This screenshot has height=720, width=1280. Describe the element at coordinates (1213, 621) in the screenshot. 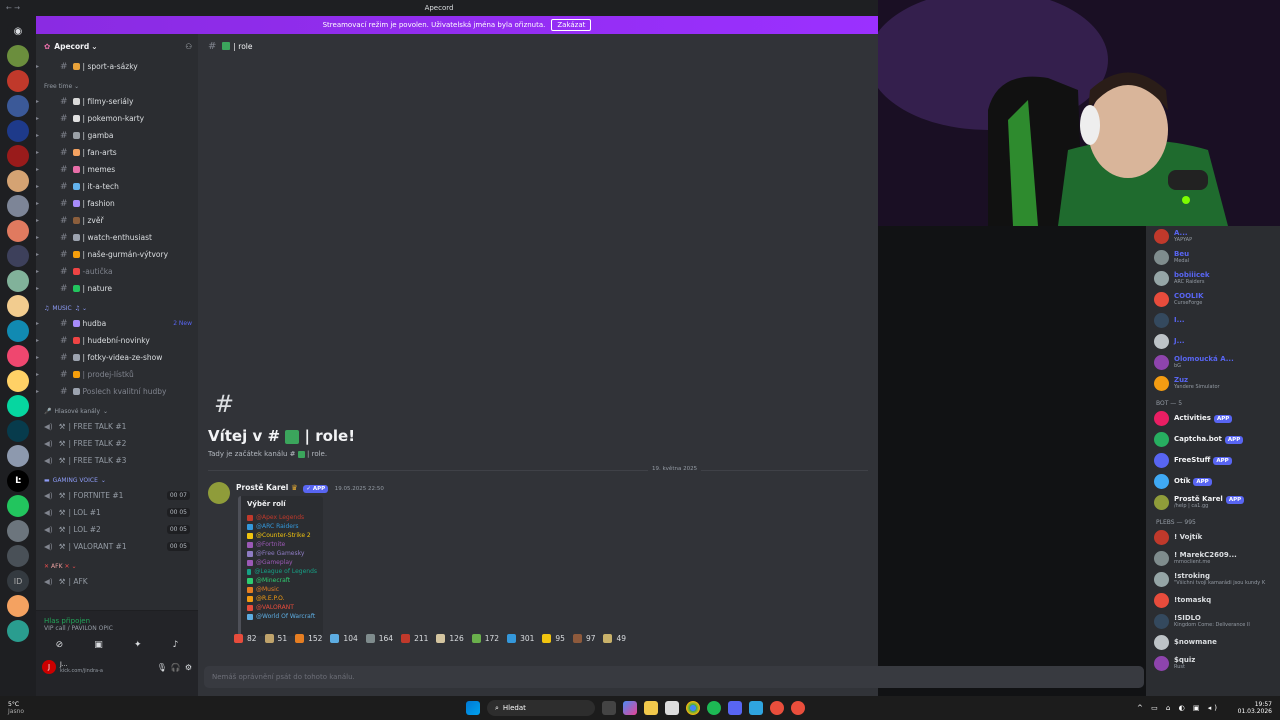

I see `member-item: !SIDLO Kingdom Come: Deliverance II` at that location.